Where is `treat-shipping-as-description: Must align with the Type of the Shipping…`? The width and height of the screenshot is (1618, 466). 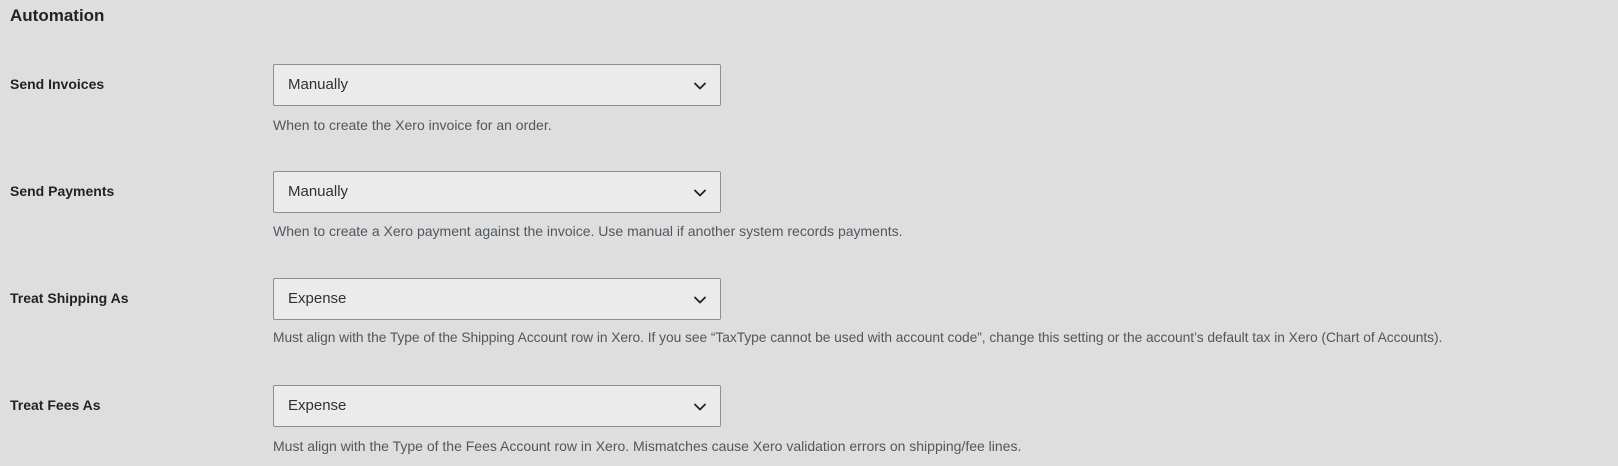 treat-shipping-as-description: Must align with the Type of the Shipping… is located at coordinates (858, 337).